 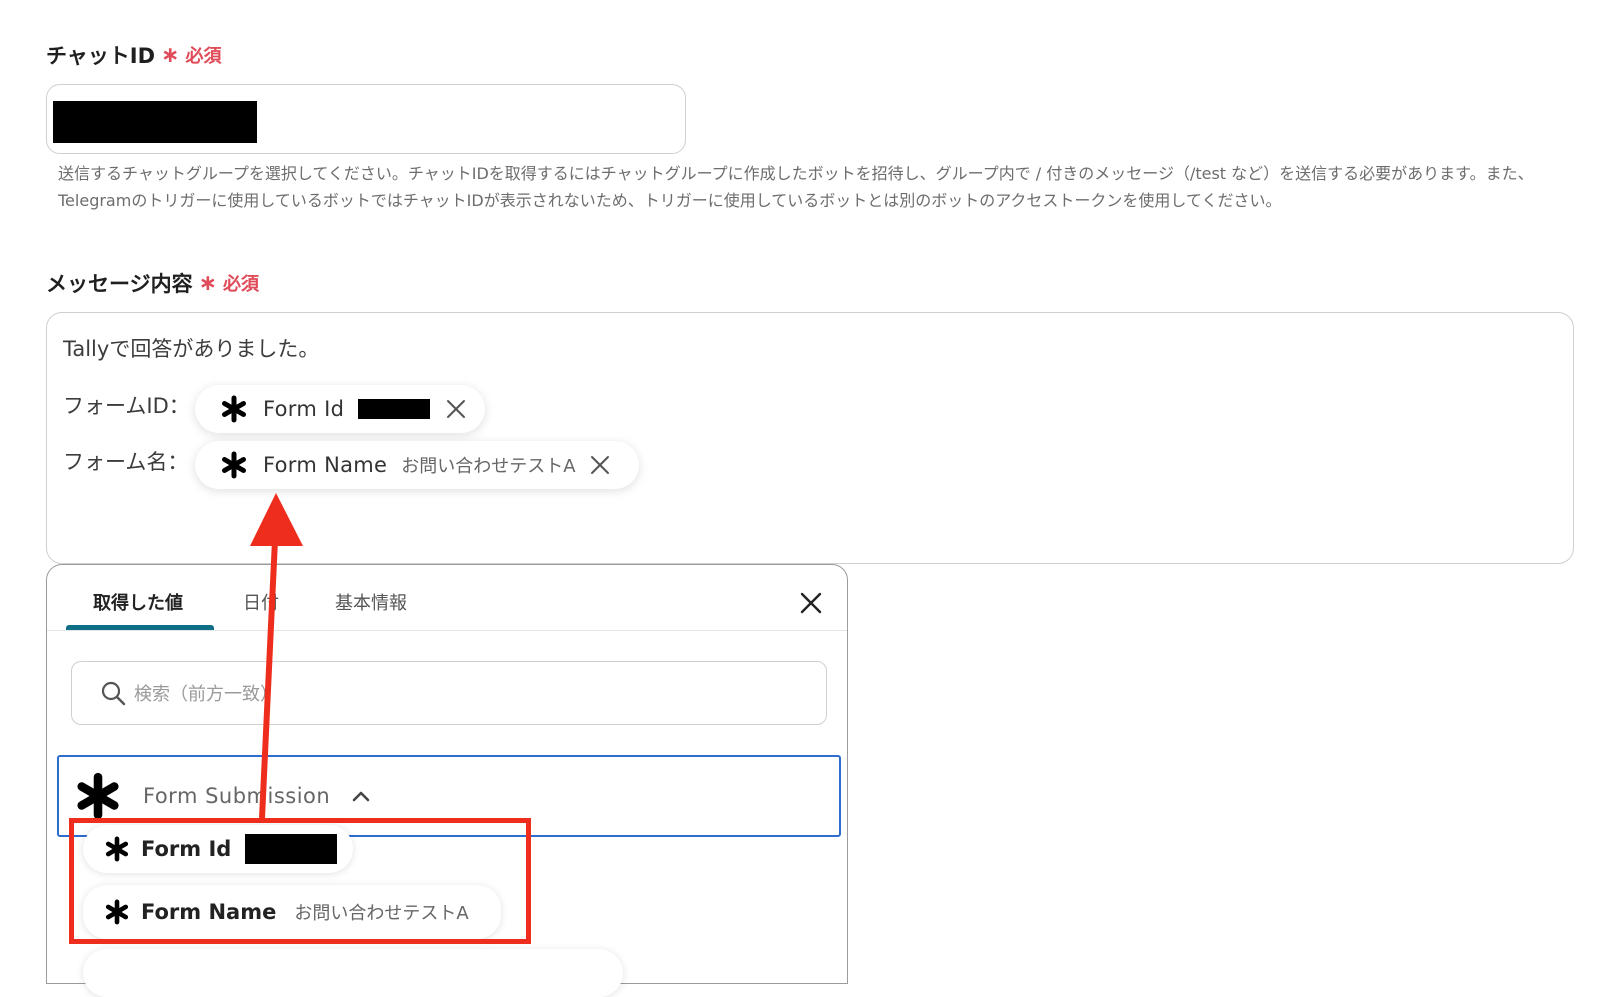 What do you see at coordinates (261, 602) in the screenshot?
I see `tab-date: 日付` at bounding box center [261, 602].